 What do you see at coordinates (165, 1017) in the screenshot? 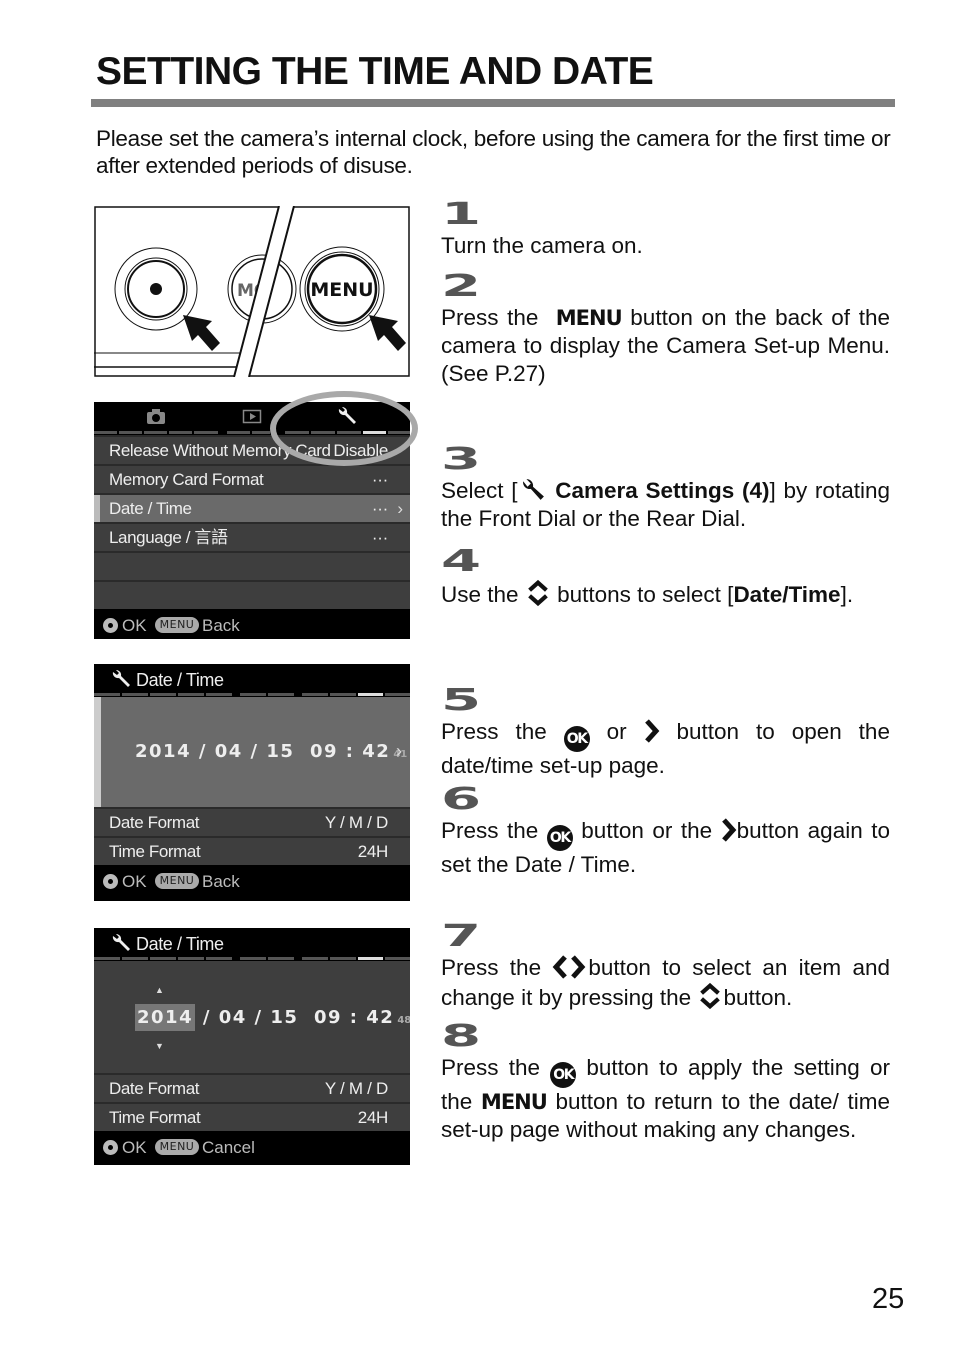
I see `year-field: 2014` at bounding box center [165, 1017].